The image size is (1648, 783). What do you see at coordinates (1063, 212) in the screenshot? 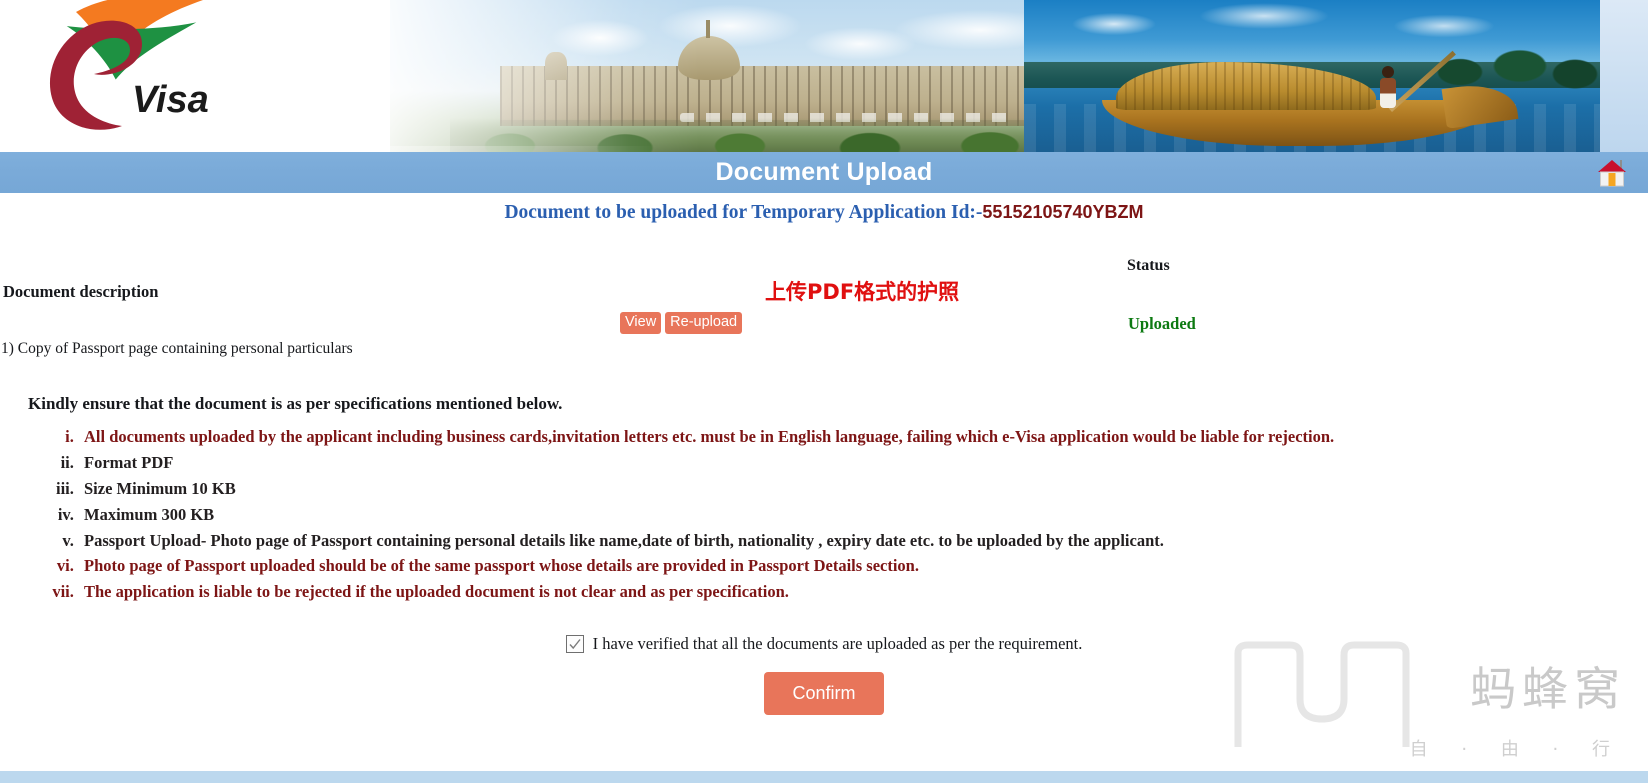
I see `application-id-value: 55152105740YBZM` at bounding box center [1063, 212].